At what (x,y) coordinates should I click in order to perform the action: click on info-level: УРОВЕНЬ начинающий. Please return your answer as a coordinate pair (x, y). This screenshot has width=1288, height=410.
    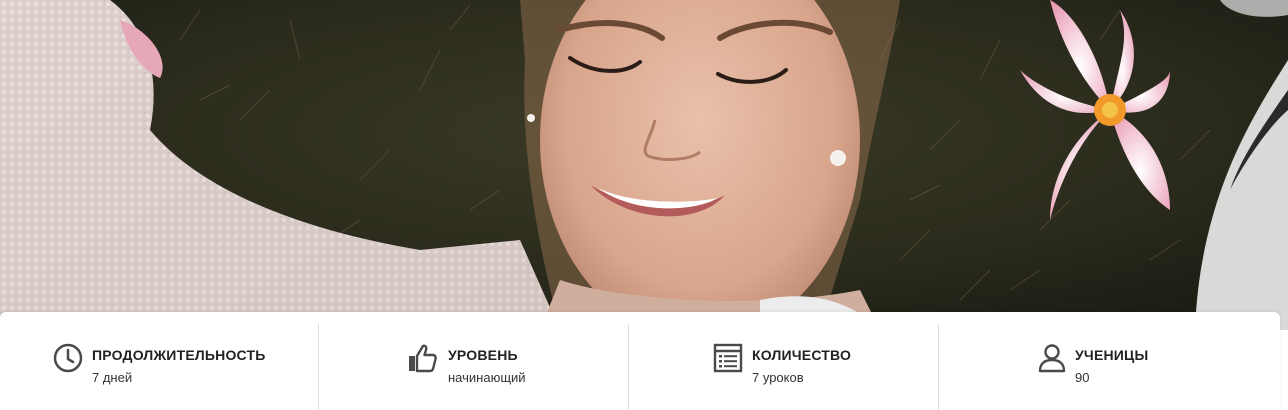
    Looking at the image, I should click on (473, 361).